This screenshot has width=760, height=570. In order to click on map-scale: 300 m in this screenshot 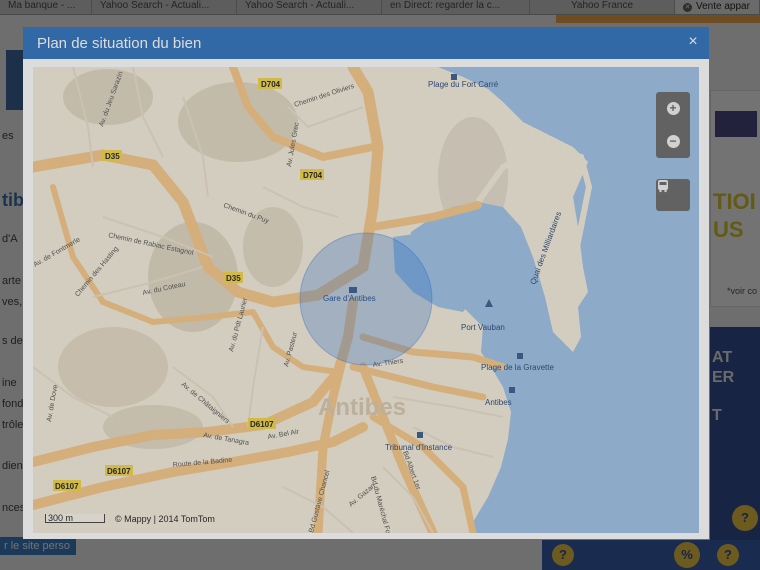, I will do `click(75, 518)`.